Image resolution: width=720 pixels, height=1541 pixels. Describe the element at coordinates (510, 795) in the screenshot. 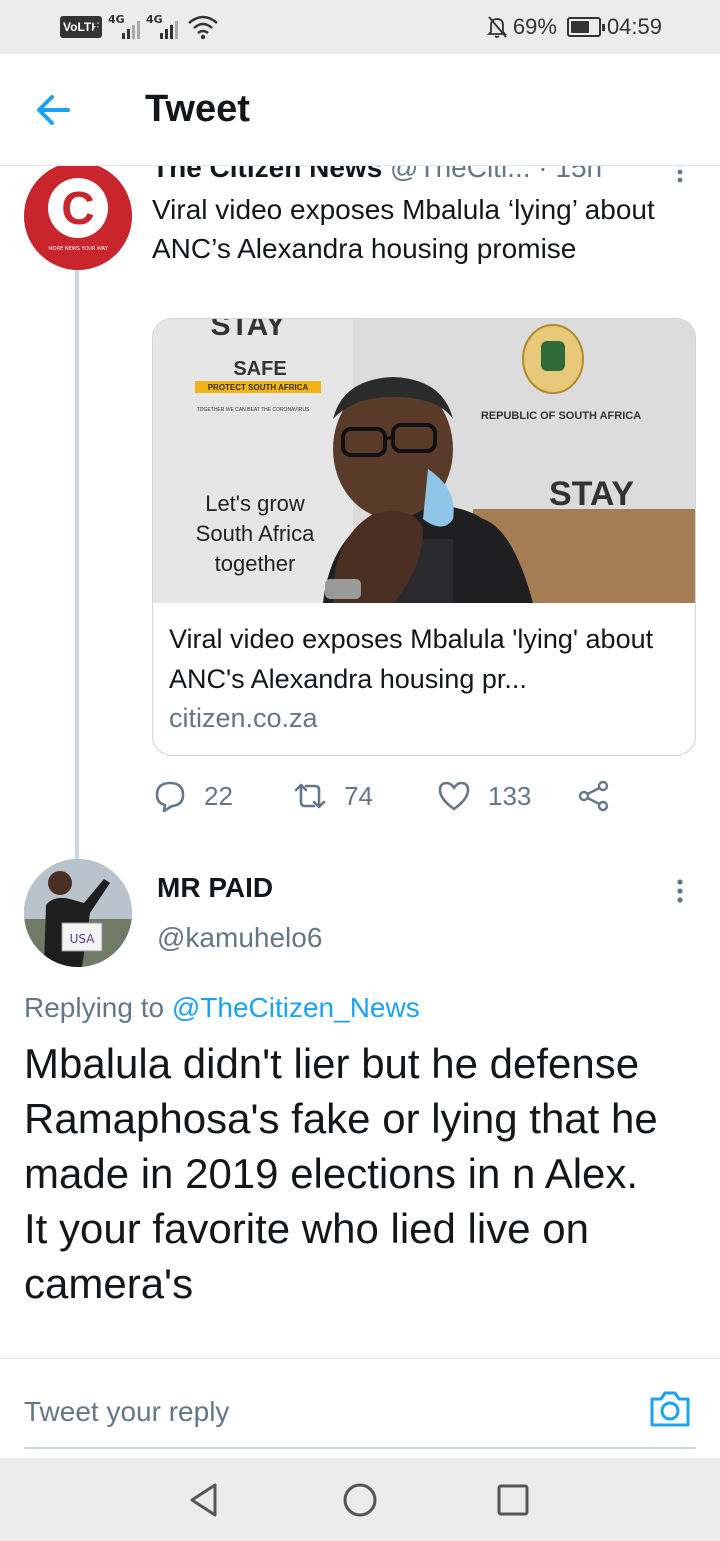

I see `like-count: 133` at that location.